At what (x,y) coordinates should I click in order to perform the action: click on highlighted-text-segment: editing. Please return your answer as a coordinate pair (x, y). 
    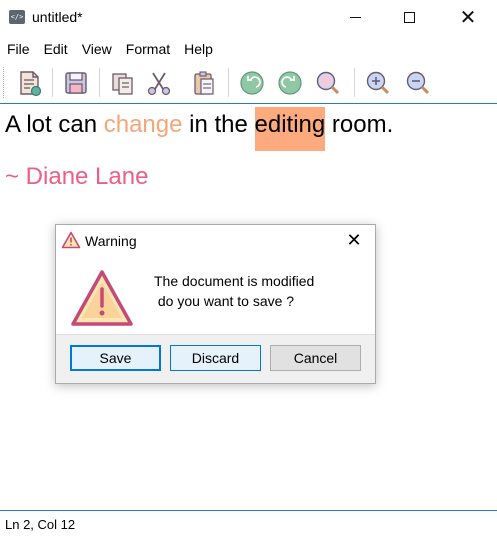
    Looking at the image, I should click on (290, 129).